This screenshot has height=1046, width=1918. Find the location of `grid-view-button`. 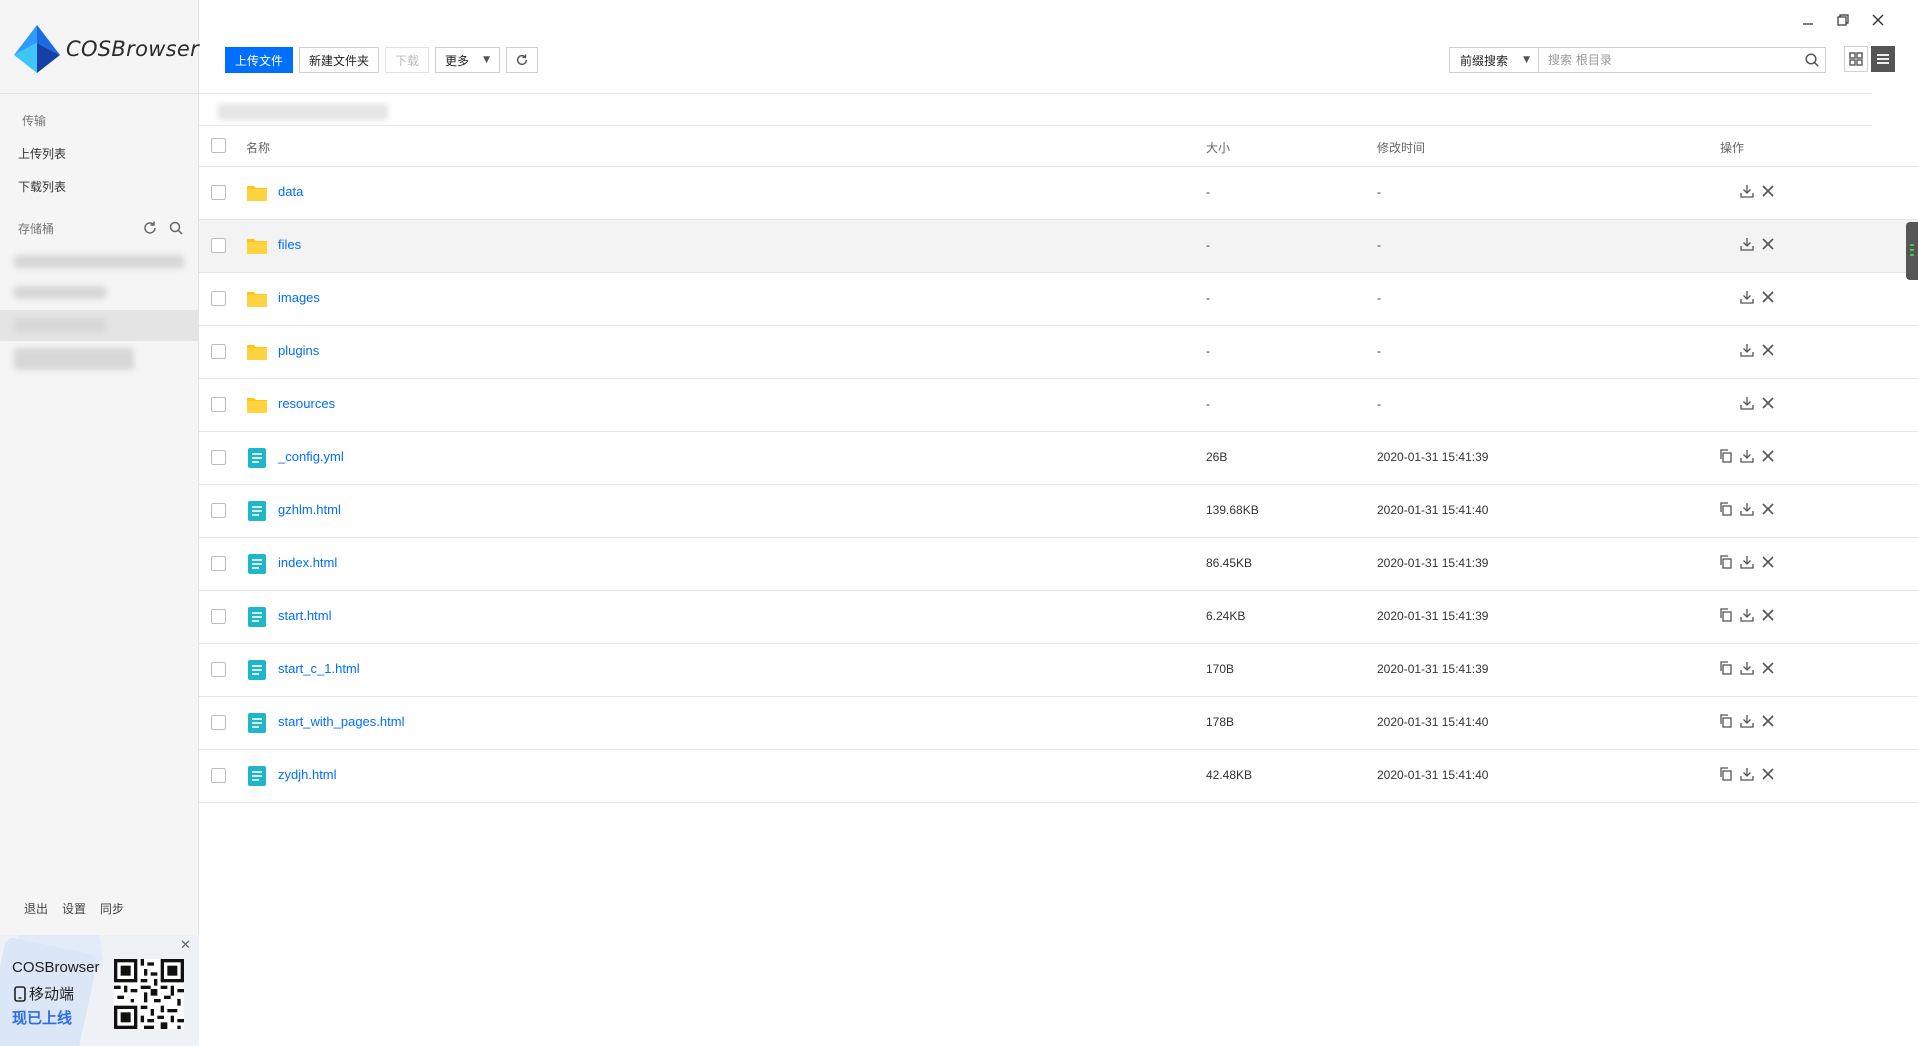

grid-view-button is located at coordinates (1856, 59).